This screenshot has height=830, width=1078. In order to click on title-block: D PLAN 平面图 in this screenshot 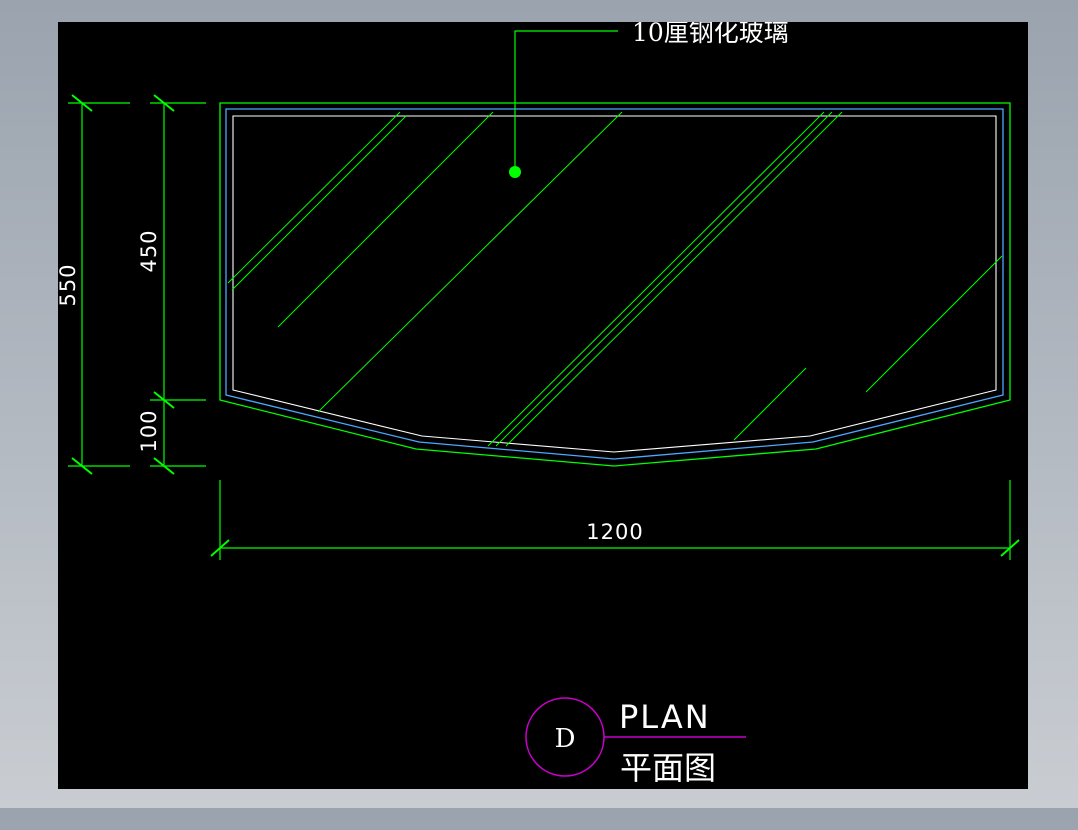, I will do `click(635, 742)`.